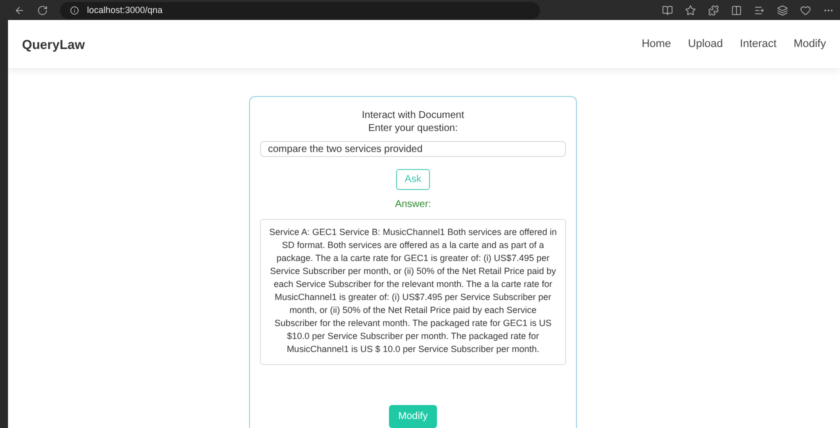 Image resolution: width=840 pixels, height=428 pixels. I want to click on url-text: localhost:3000/qna, so click(125, 10).